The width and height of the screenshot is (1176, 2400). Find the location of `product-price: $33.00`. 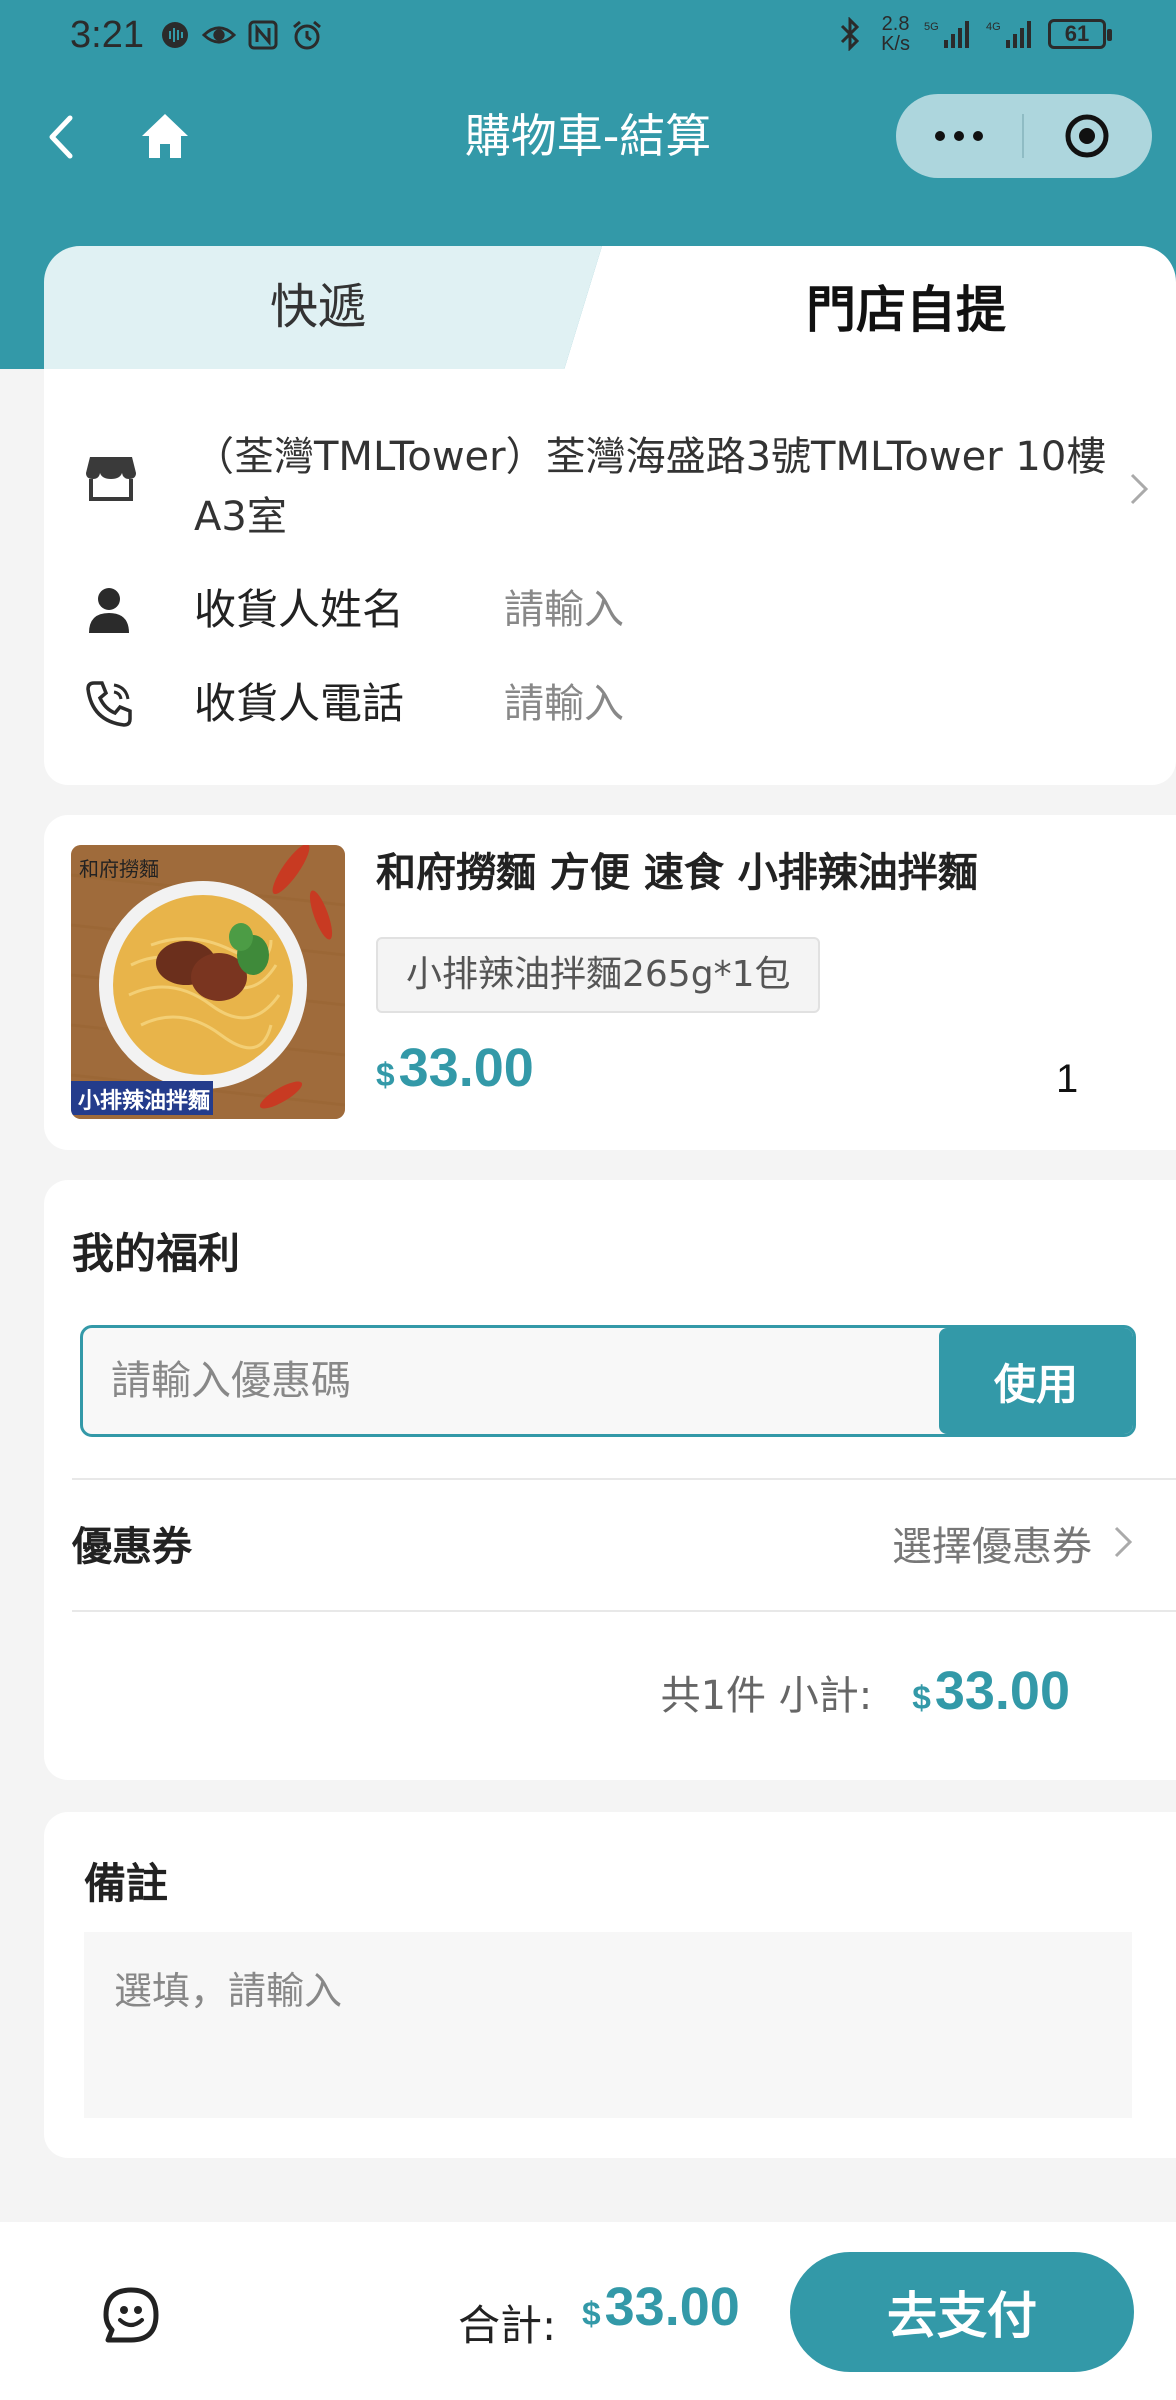

product-price: $33.00 is located at coordinates (455, 1068).